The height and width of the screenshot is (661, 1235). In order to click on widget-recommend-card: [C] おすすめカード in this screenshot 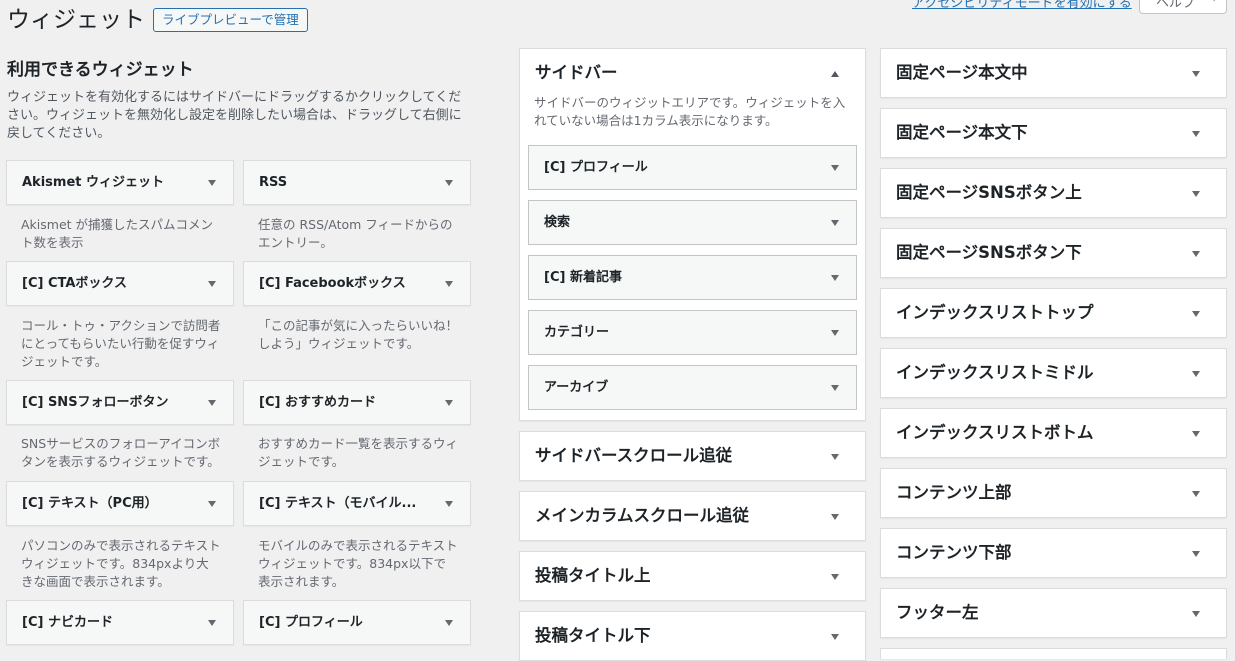, I will do `click(357, 402)`.